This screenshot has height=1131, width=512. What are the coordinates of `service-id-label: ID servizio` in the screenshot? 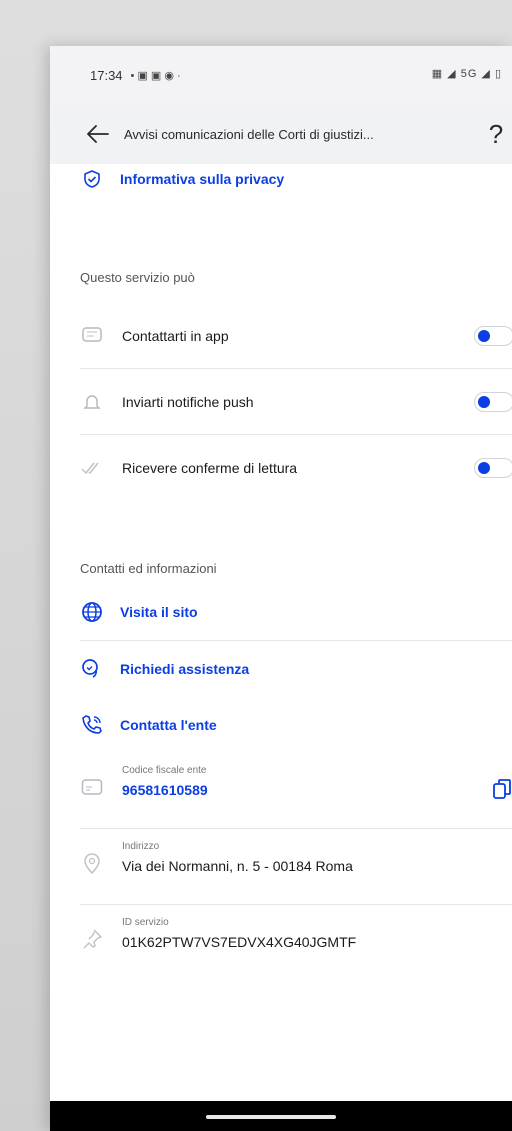 It's located at (145, 922).